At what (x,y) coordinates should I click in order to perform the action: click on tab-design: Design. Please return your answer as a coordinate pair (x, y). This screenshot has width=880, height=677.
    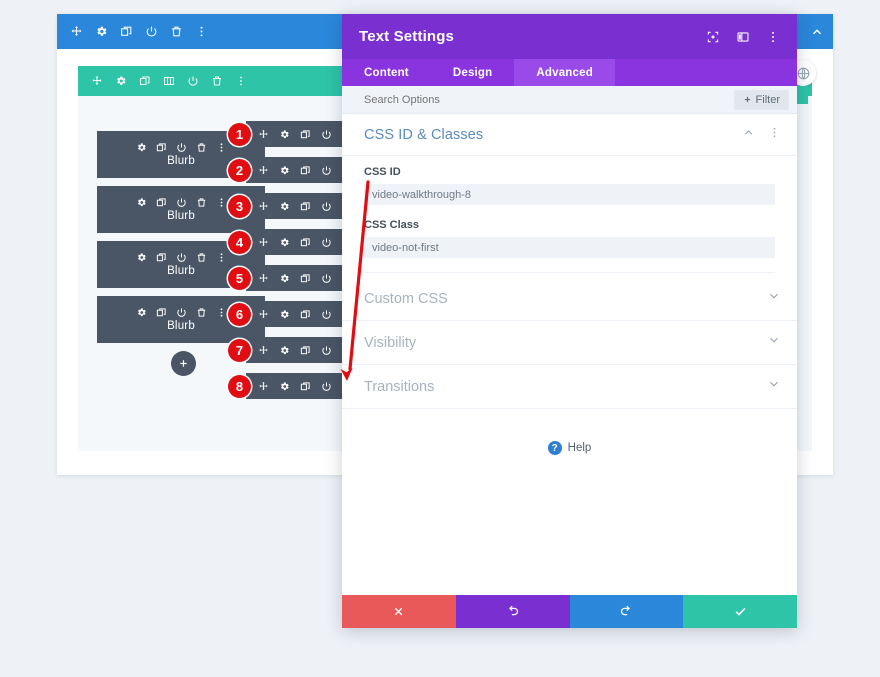
    Looking at the image, I should click on (473, 72).